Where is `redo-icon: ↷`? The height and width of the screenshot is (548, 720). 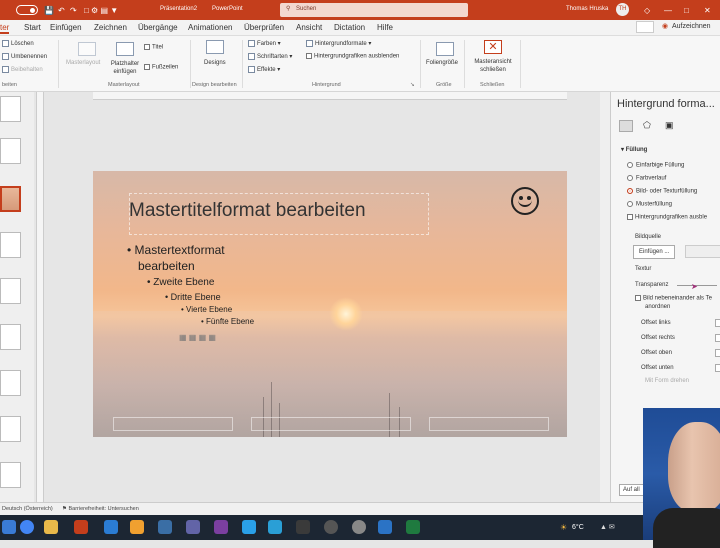
redo-icon: ↷ is located at coordinates (73, 10).